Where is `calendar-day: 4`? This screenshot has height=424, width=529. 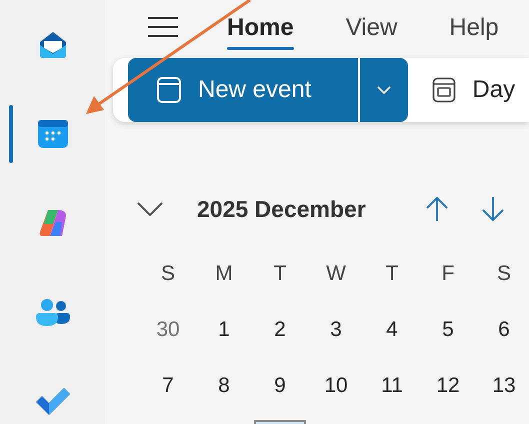
calendar-day: 4 is located at coordinates (392, 330).